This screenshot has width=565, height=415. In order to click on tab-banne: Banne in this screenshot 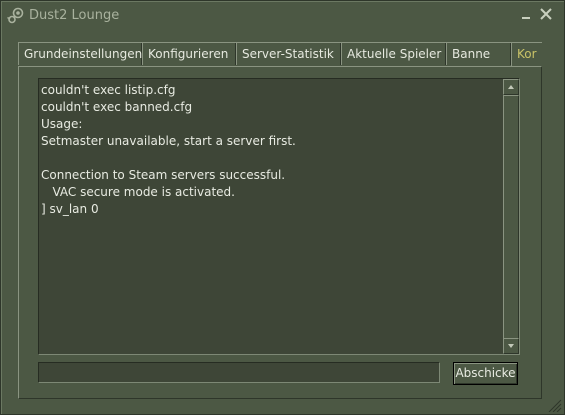, I will do `click(479, 53)`.